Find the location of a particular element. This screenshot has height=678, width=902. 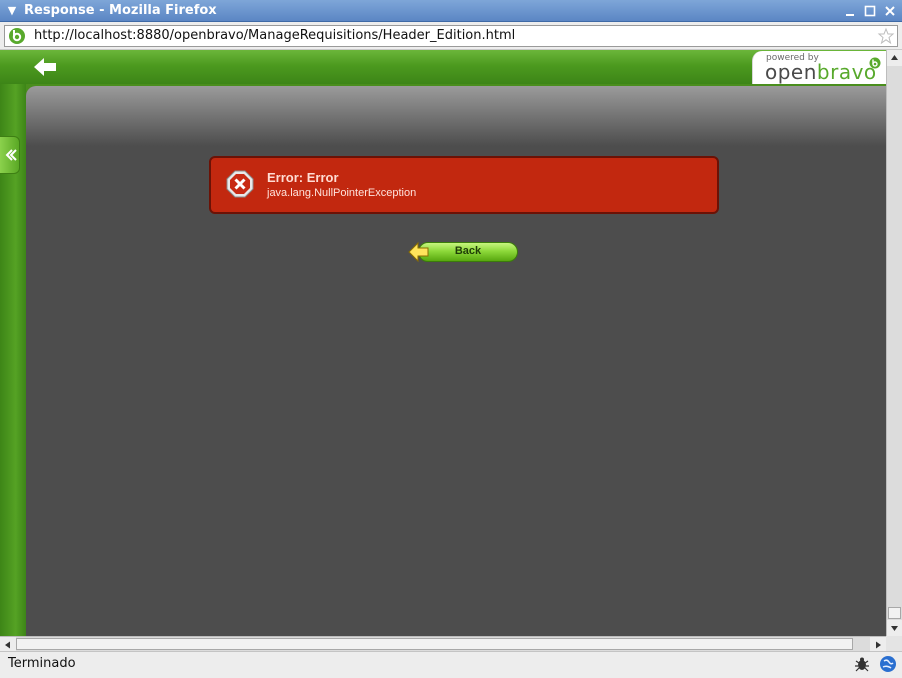

minimize-icon is located at coordinates (850, 11).